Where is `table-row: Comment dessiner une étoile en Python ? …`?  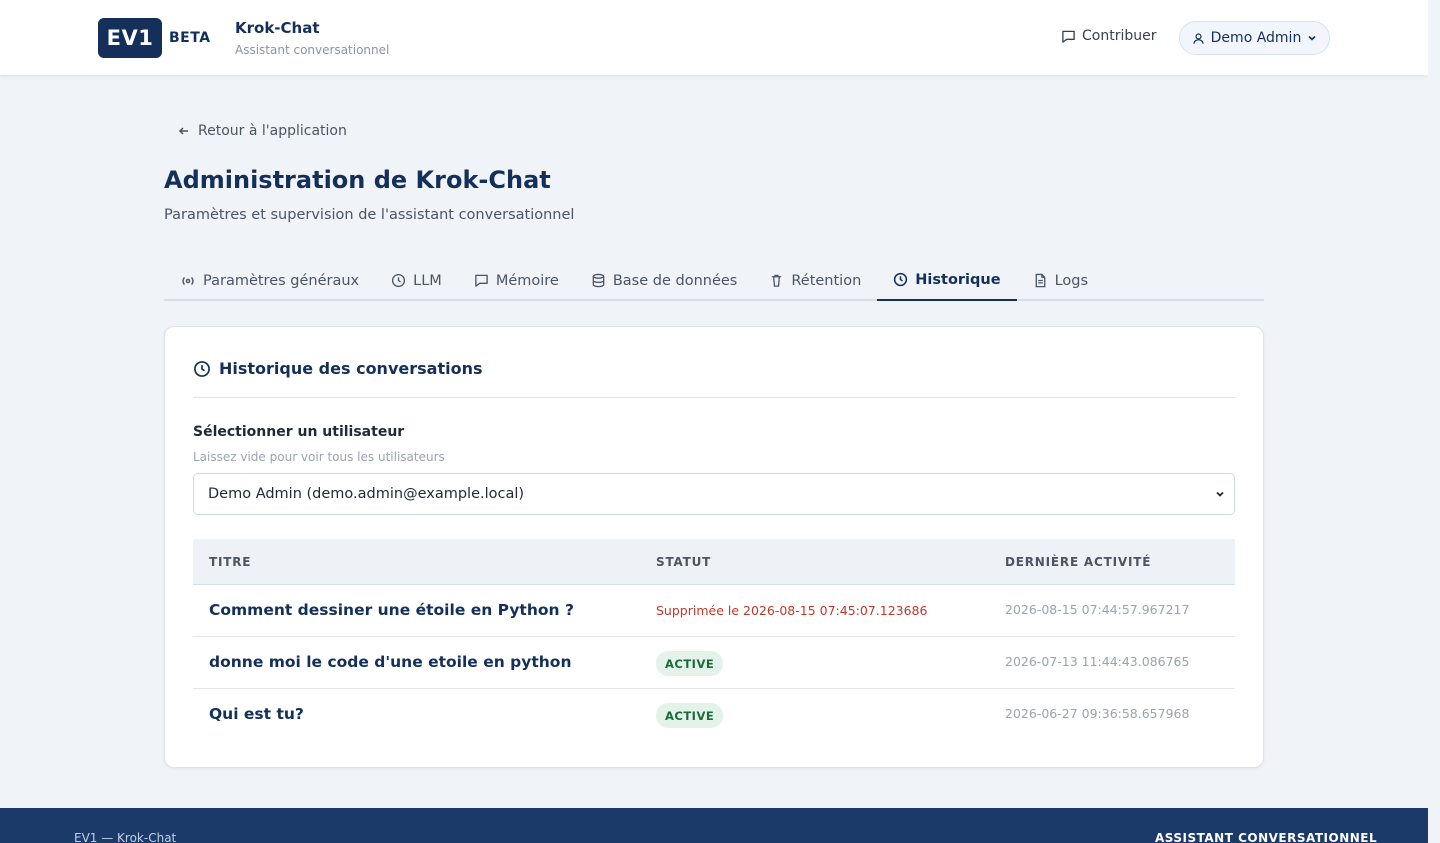
table-row: Comment dessiner une étoile en Python ? … is located at coordinates (714, 611).